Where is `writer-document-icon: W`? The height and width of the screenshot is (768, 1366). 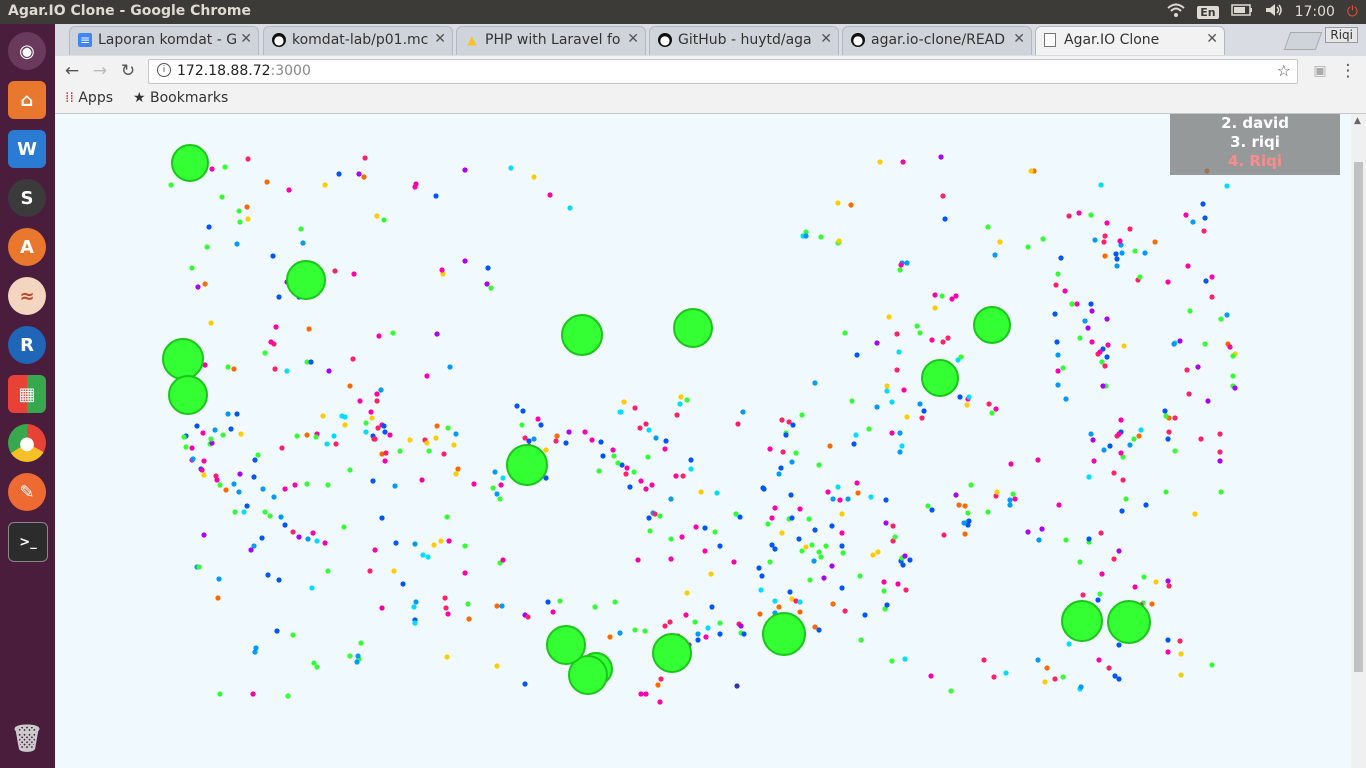
writer-document-icon: W is located at coordinates (27, 149).